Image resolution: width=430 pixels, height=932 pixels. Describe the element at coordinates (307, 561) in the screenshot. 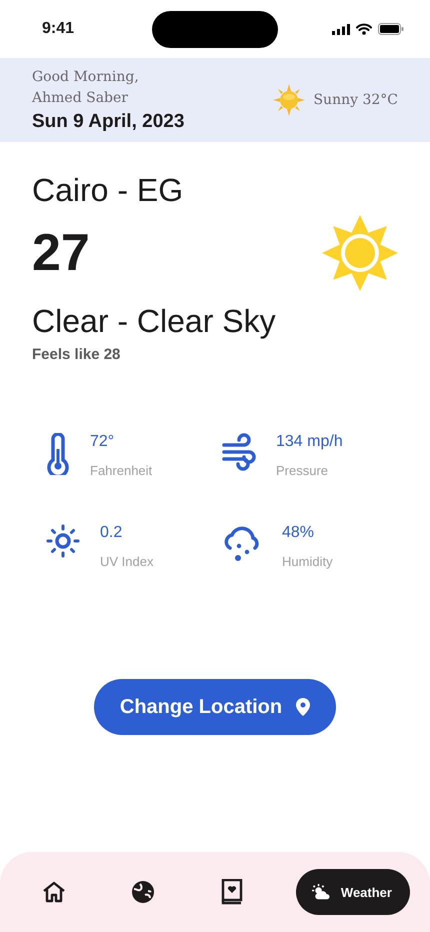

I see `stat-label: Humidity` at that location.